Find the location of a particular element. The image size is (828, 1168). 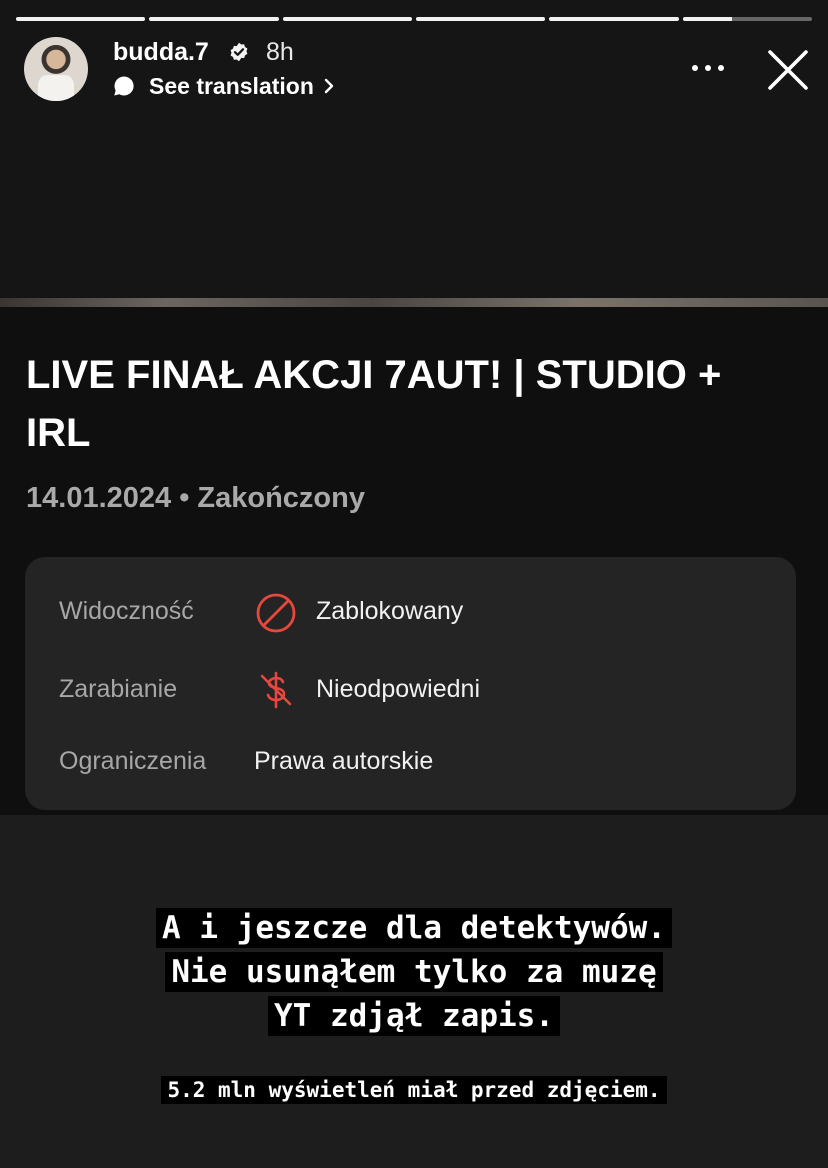

video-title: LIVE FINAŁ AKCJI 7AUT! | STUDIO + IRL is located at coordinates (374, 404).